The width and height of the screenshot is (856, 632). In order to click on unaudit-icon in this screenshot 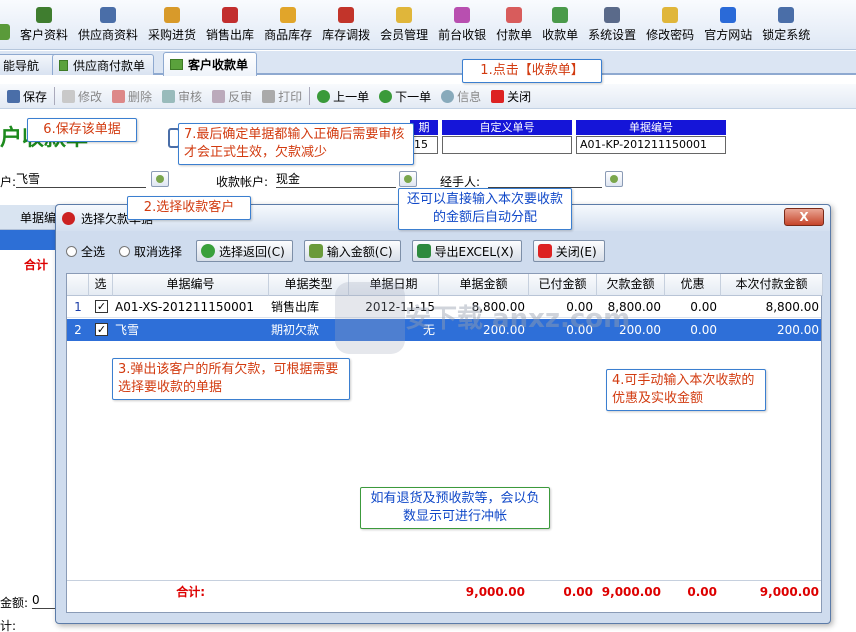, I will do `click(219, 96)`.